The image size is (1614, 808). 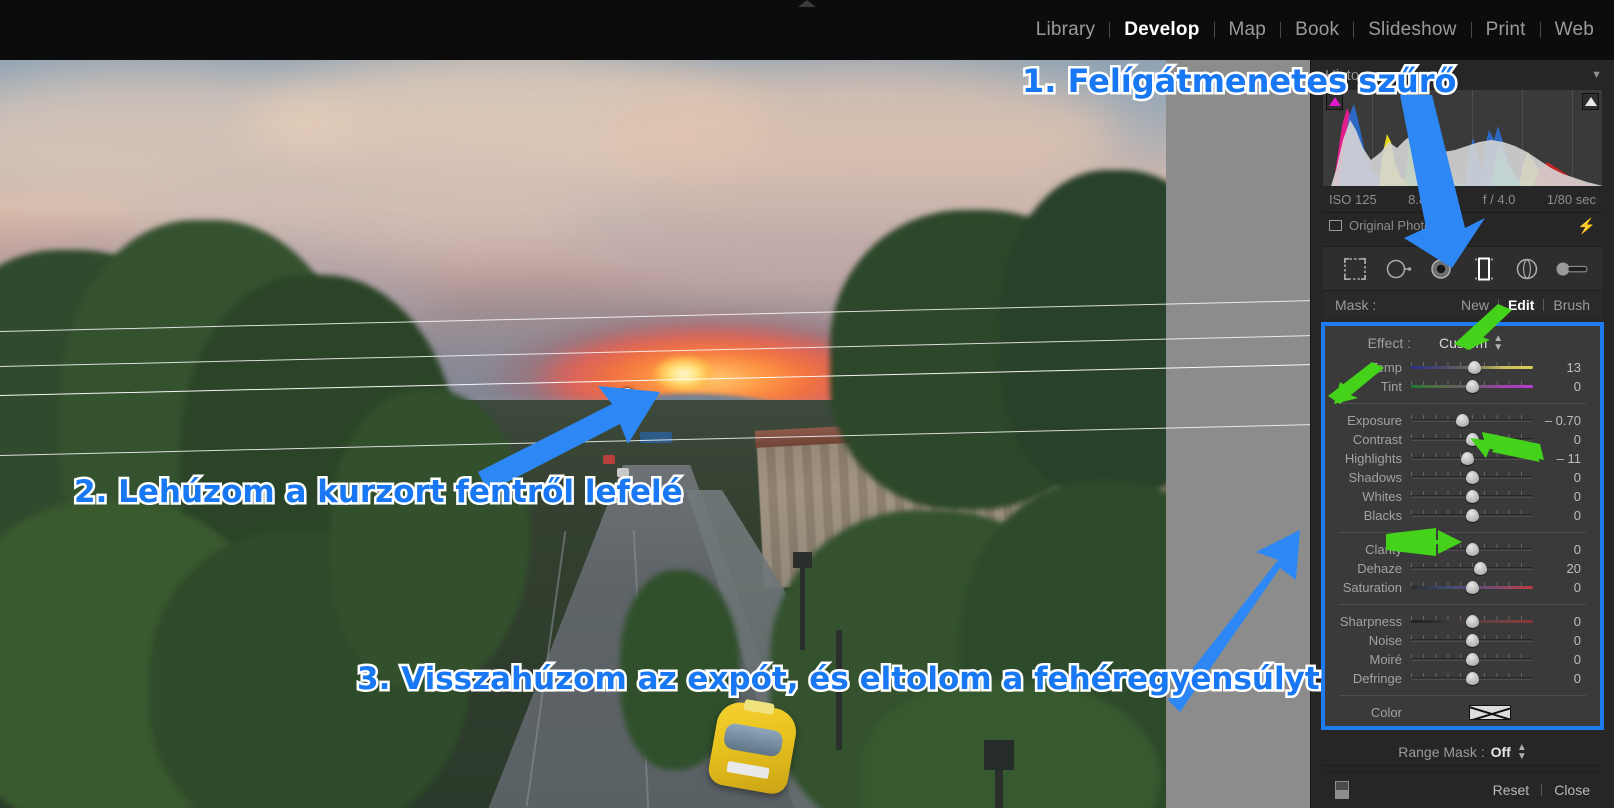 I want to click on histogram-header: Histogram ▼, so click(x=1462, y=75).